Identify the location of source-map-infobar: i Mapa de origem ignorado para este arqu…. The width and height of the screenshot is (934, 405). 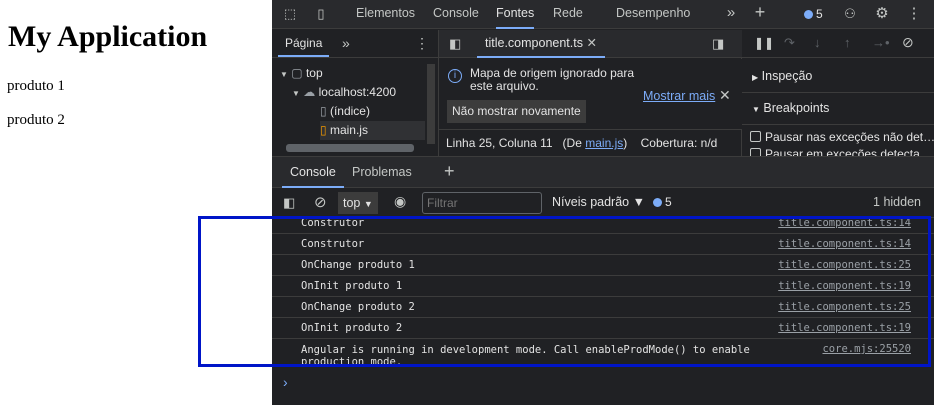
(590, 94).